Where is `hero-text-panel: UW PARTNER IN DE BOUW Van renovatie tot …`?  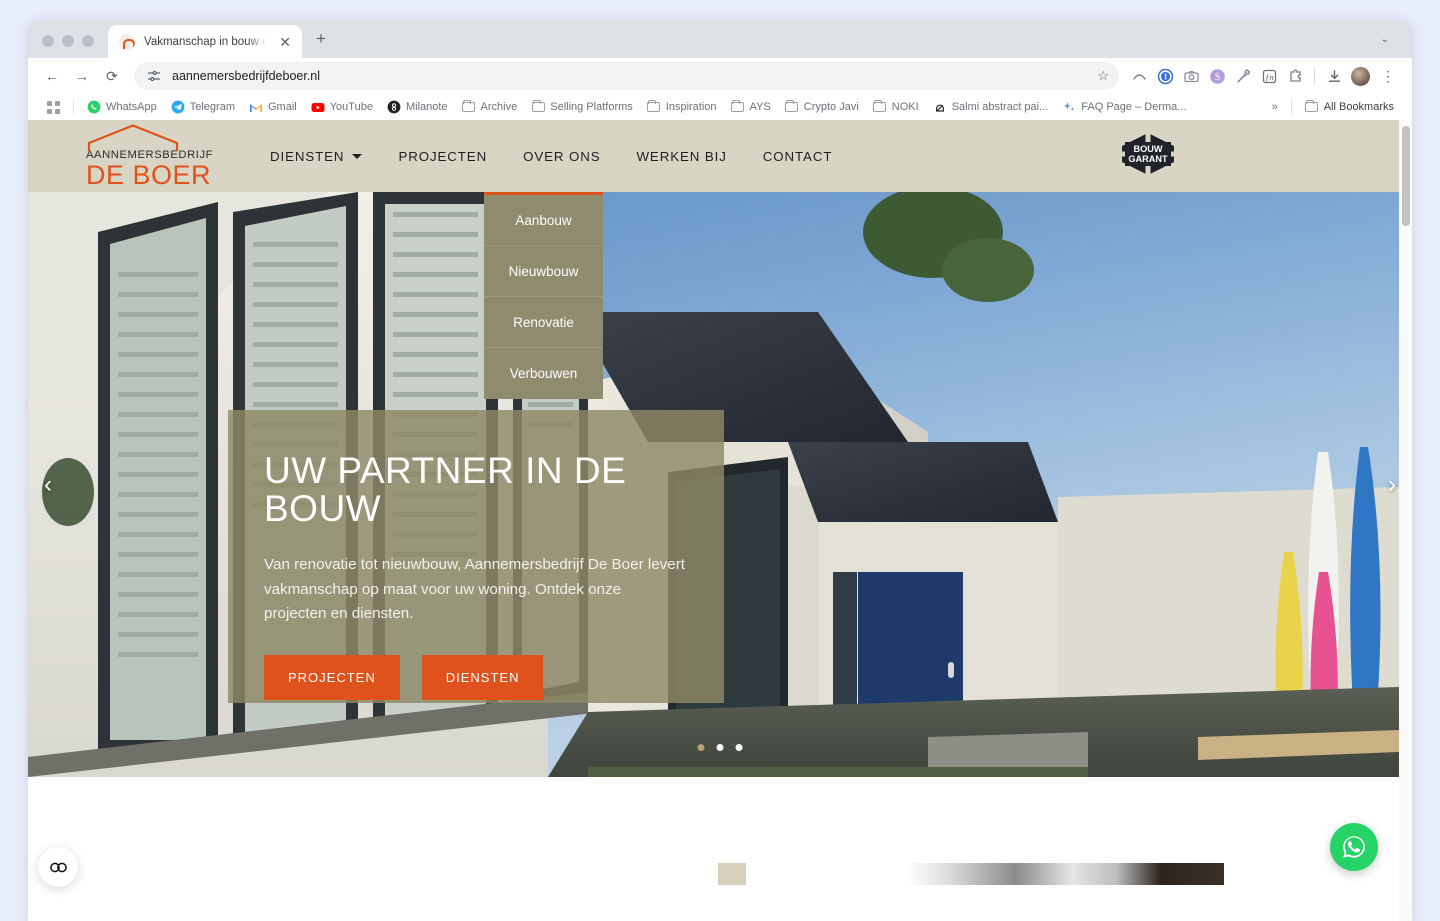 hero-text-panel: UW PARTNER IN DE BOUW Van renovatie tot … is located at coordinates (476, 556).